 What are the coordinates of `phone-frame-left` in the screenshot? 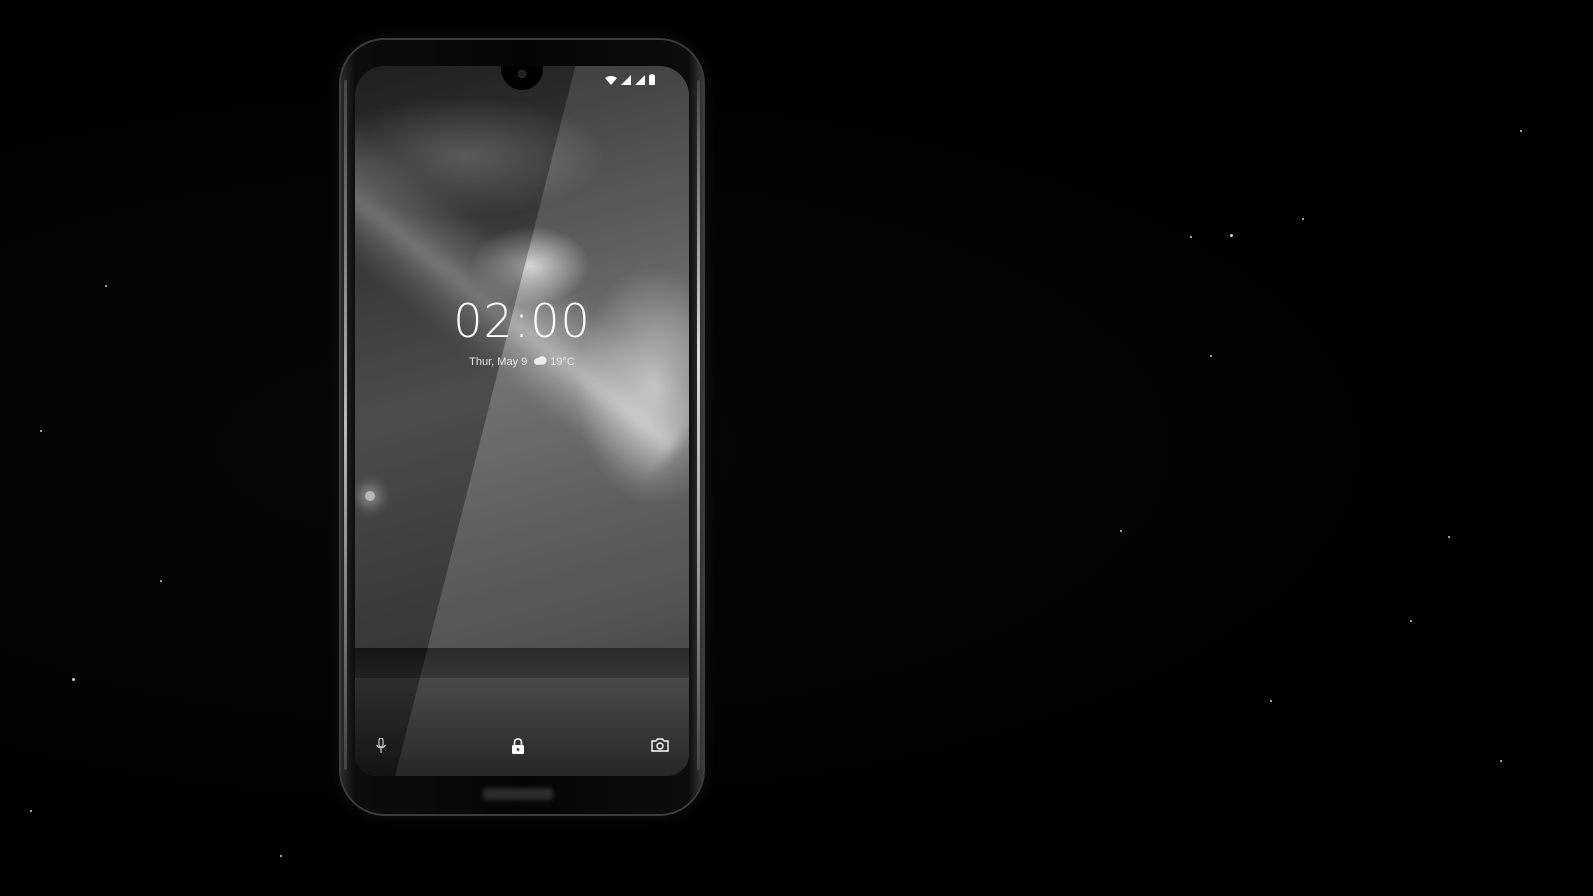 It's located at (345, 425).